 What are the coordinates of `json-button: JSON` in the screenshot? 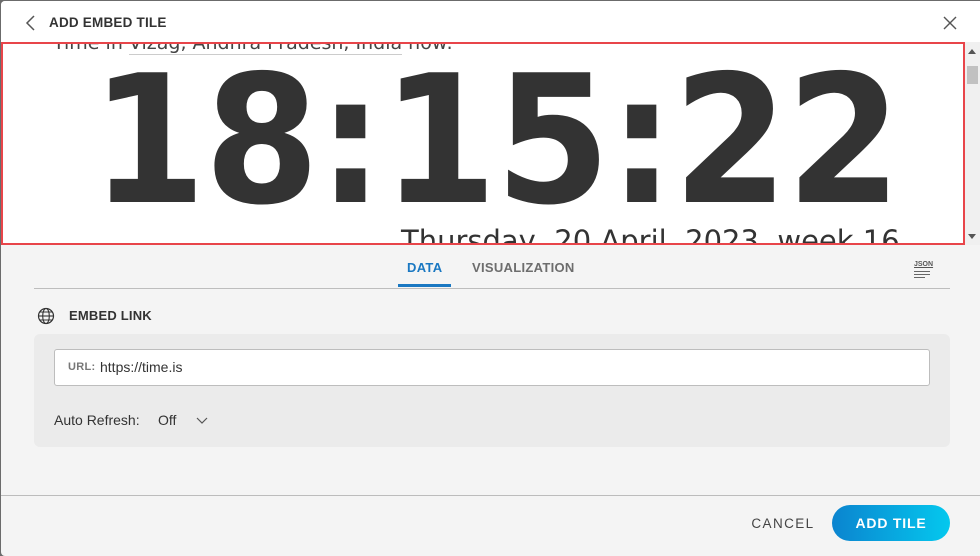 It's located at (924, 271).